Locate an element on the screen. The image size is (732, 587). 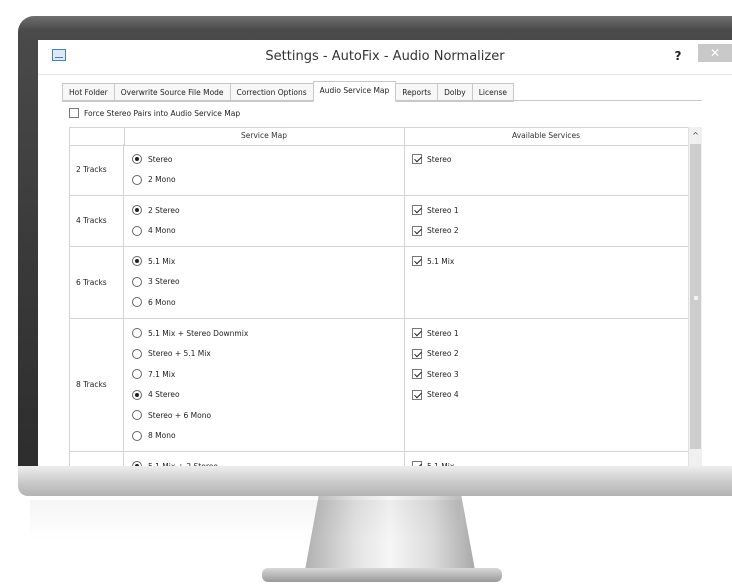
service-map-radio: 5.1 Mix + 2 Stereo is located at coordinates (175, 463).